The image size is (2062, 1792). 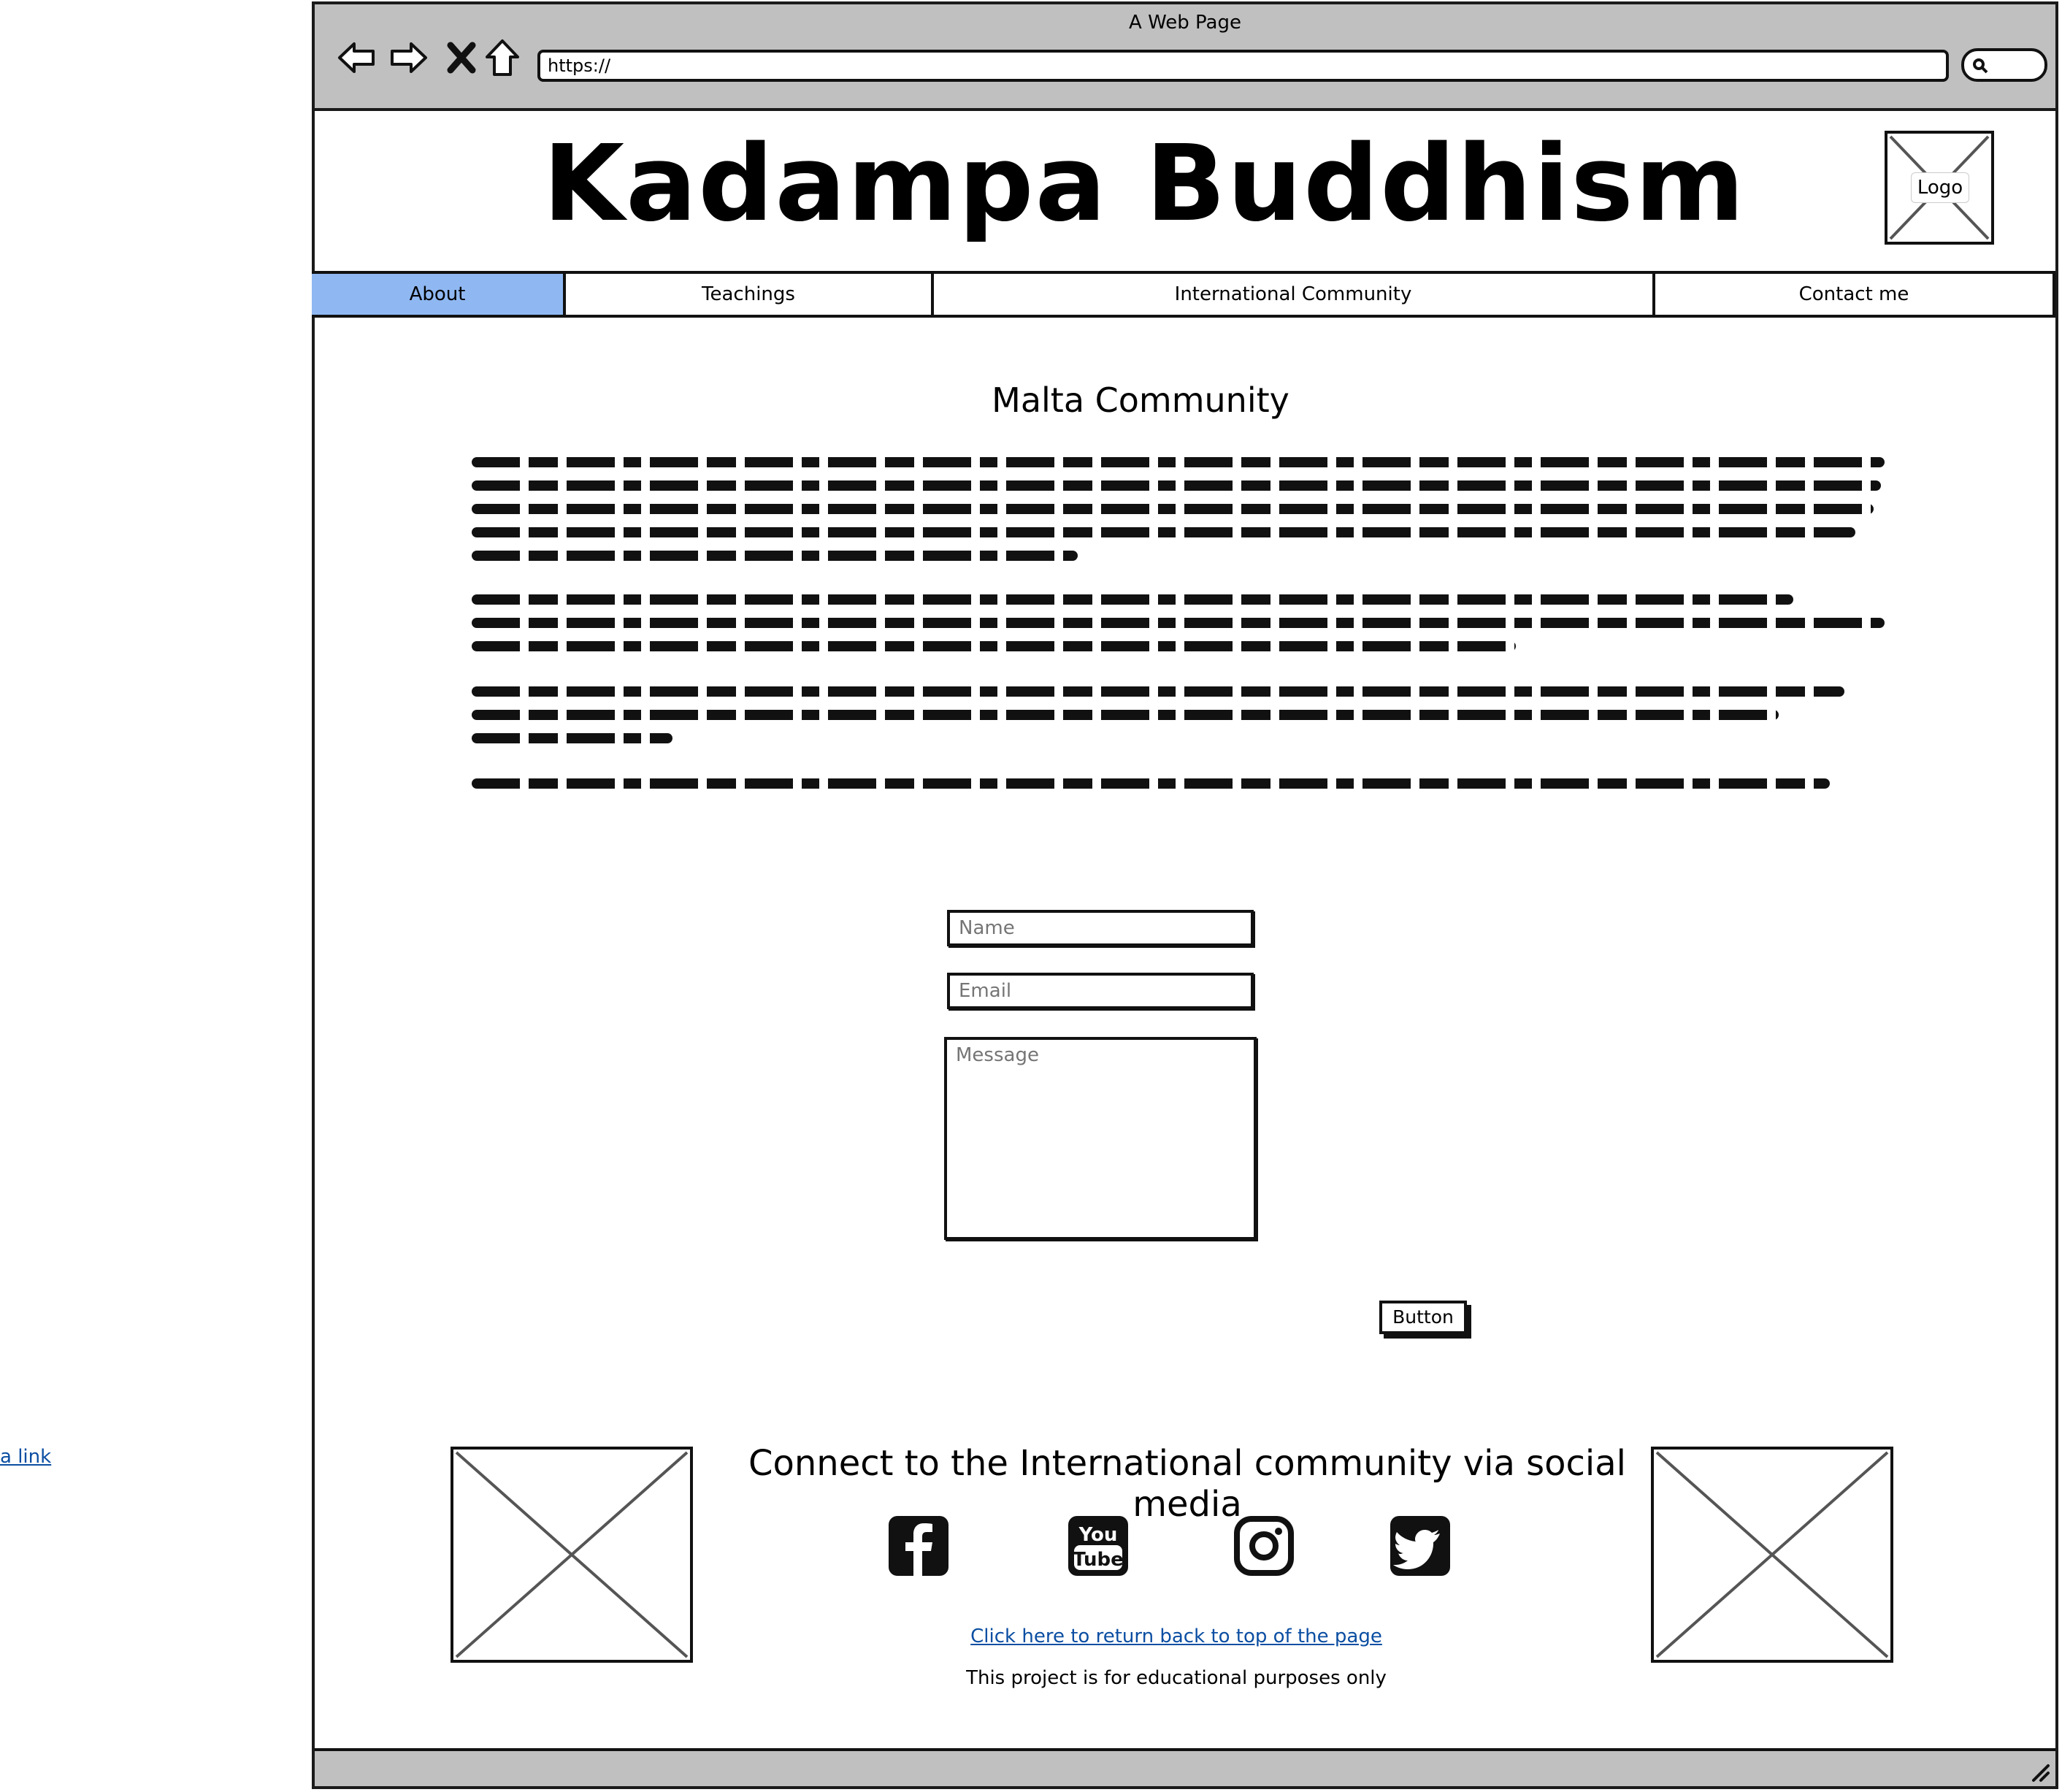 I want to click on svg-text: Tube, so click(x=1098, y=1560).